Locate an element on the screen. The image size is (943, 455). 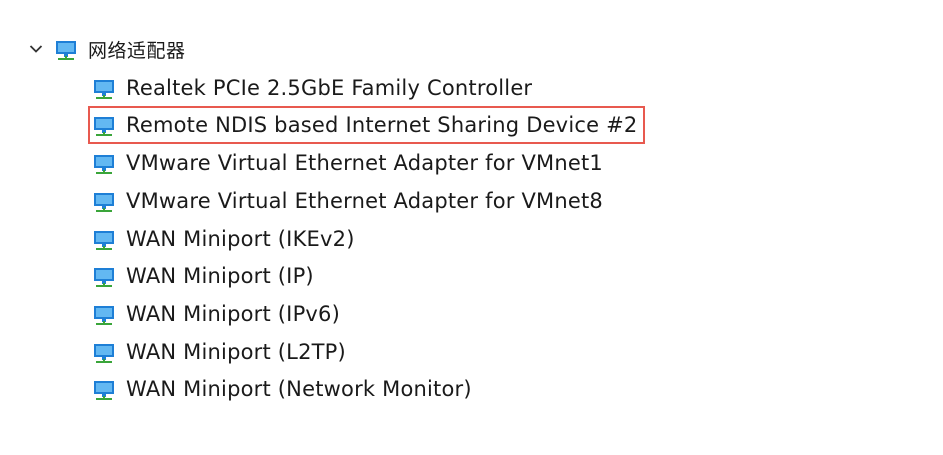
chevron-down-icon is located at coordinates (36, 49).